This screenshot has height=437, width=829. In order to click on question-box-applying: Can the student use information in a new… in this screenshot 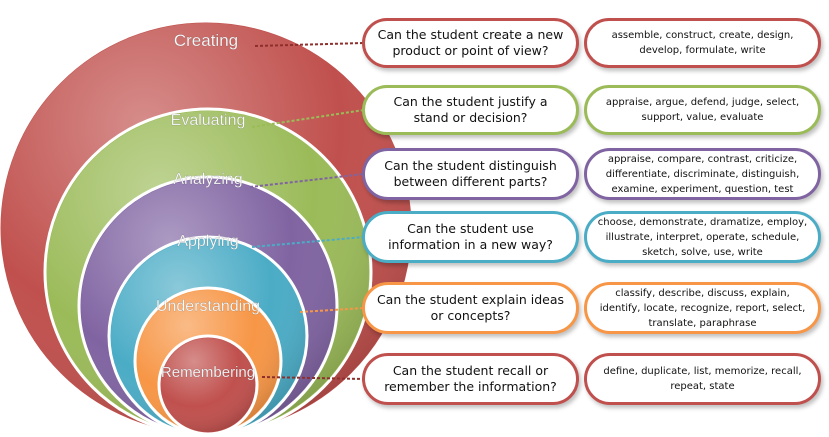, I will do `click(470, 237)`.